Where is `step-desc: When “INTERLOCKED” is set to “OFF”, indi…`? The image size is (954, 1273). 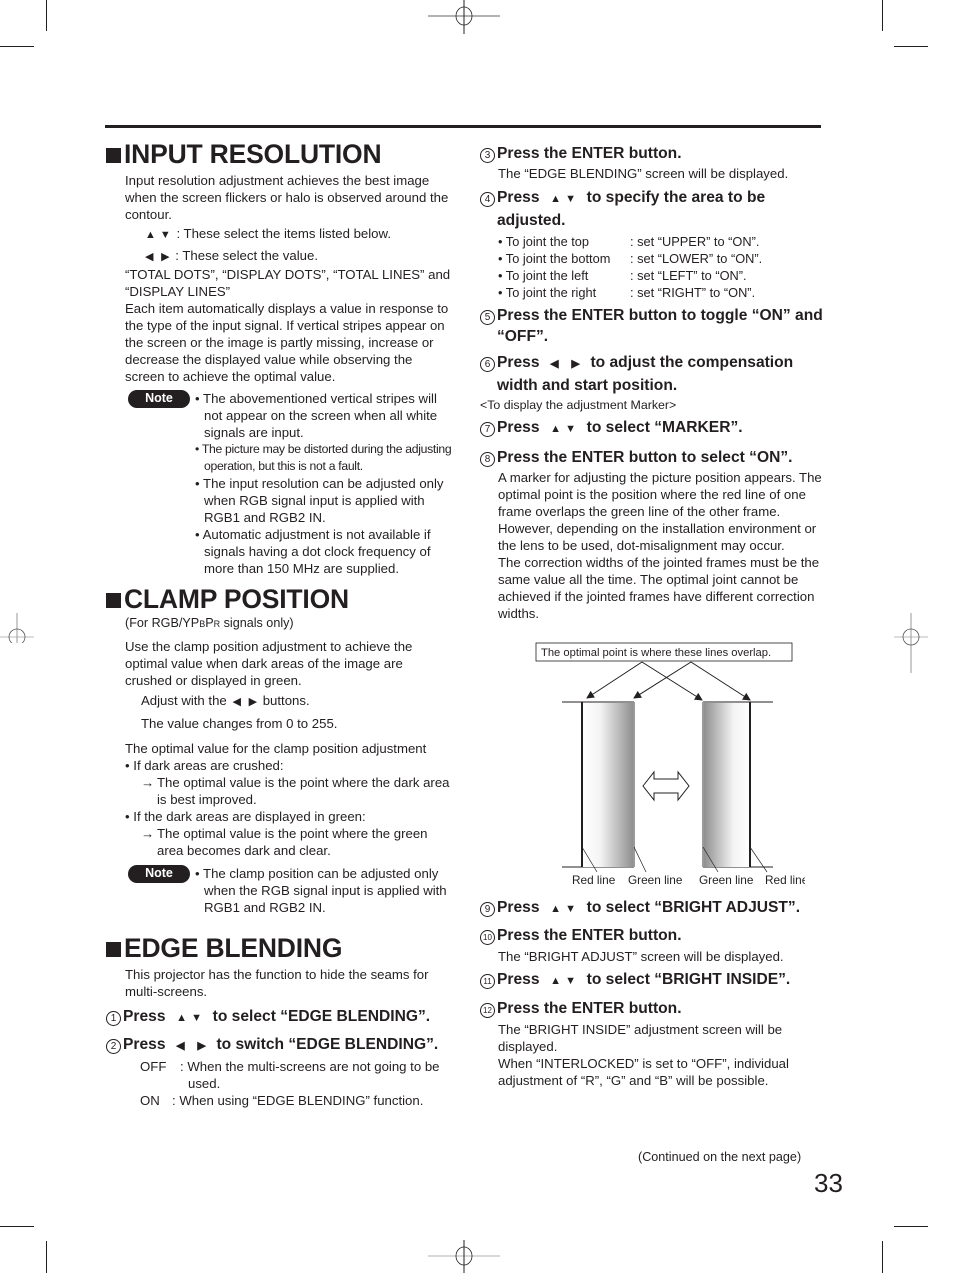 step-desc: When “INTERLOCKED” is set to “OFF”, indi… is located at coordinates (643, 1072).